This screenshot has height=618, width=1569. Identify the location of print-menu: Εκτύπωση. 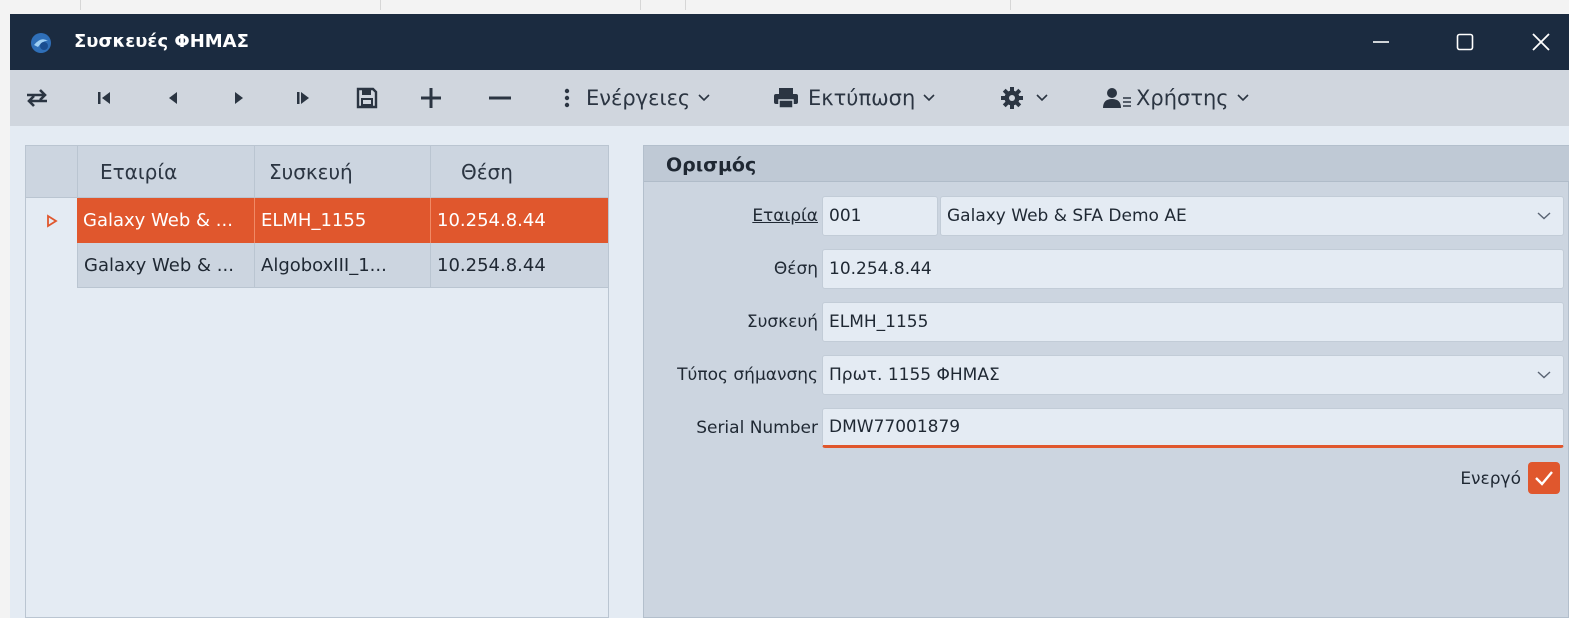
(853, 98).